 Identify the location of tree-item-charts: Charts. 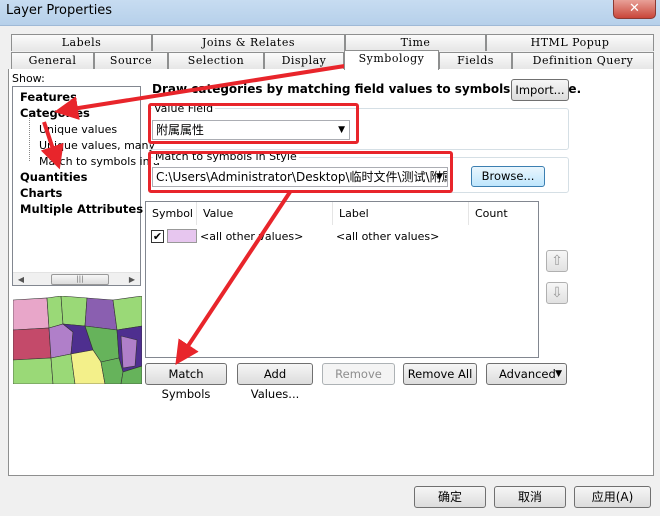
(41, 193).